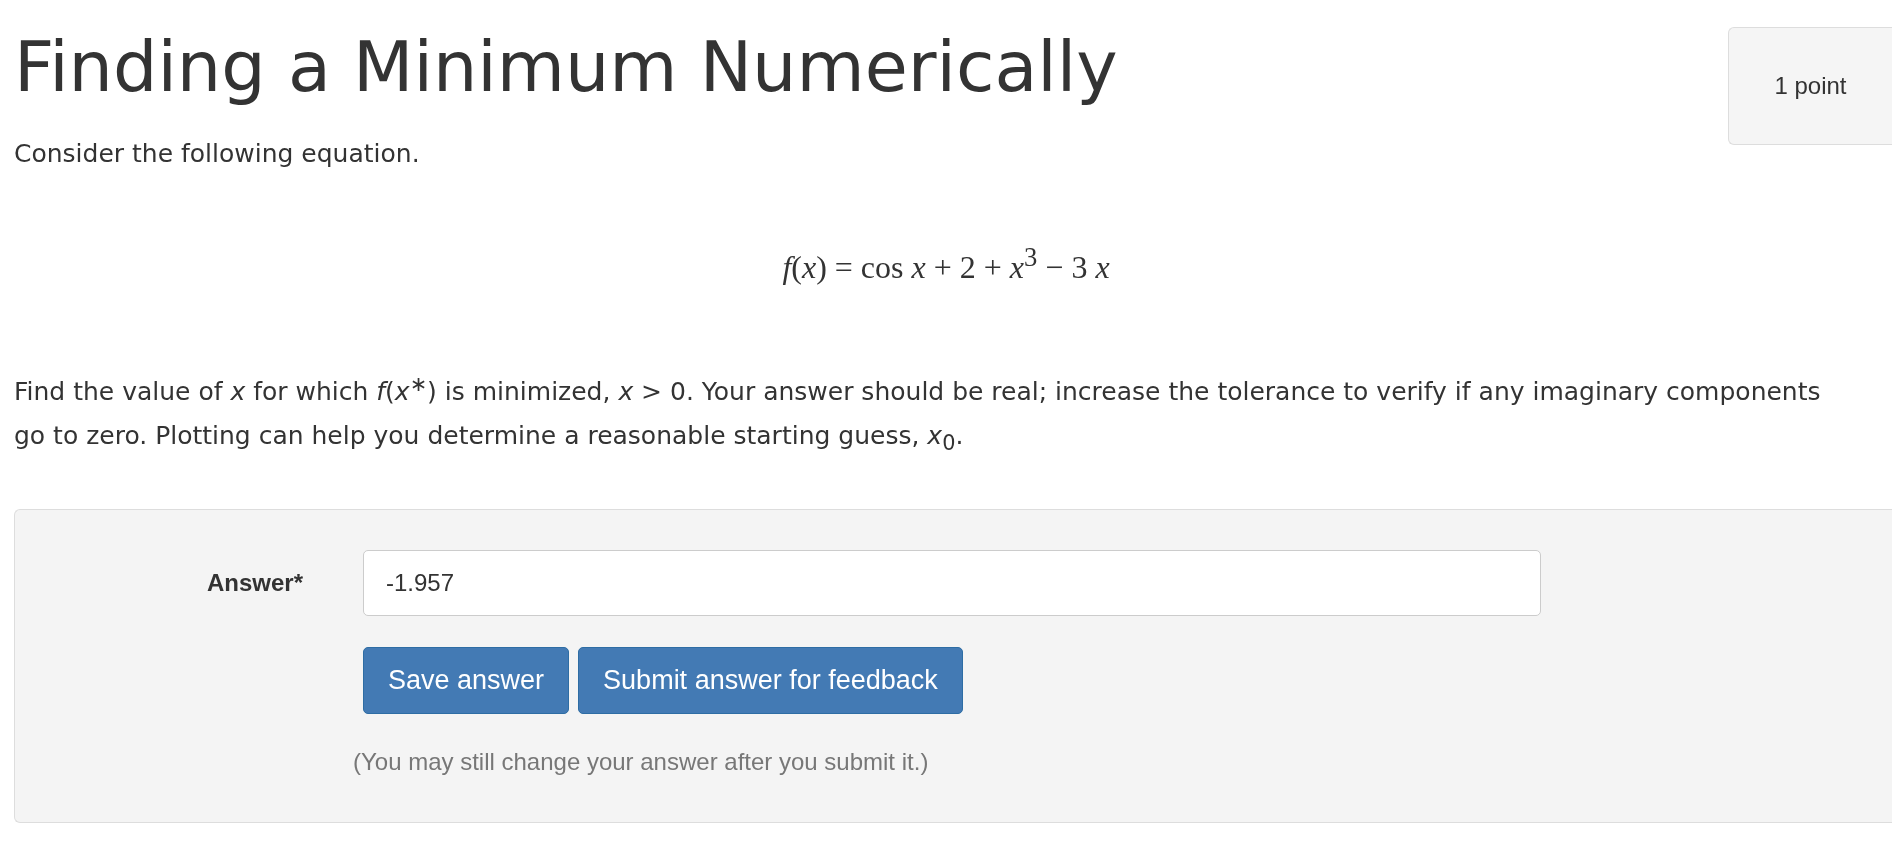  What do you see at coordinates (1810, 86) in the screenshot?
I see `points-badge: 1 point` at bounding box center [1810, 86].